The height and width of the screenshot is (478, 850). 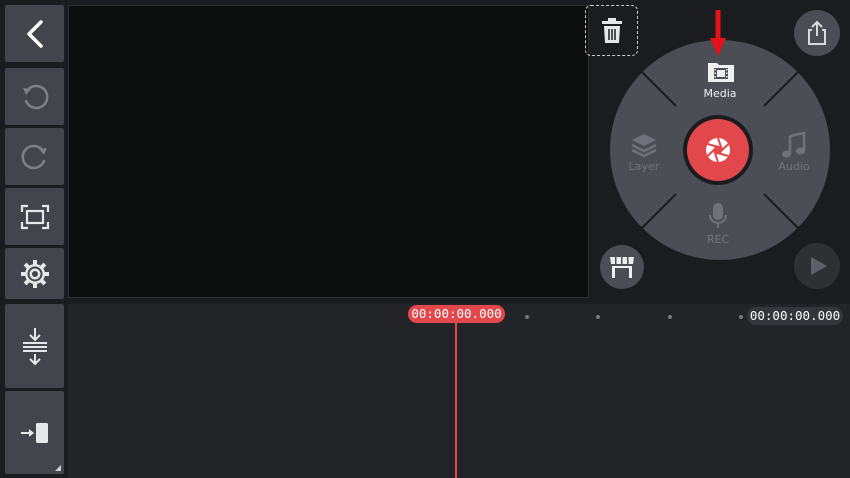 I want to click on media-button: Media, so click(x=720, y=80).